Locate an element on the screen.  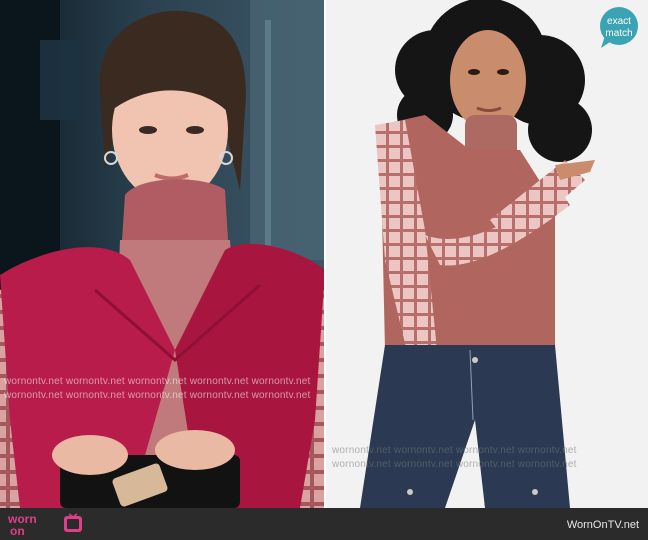
wornontv-logo: worn on is located at coordinates (44, 524).